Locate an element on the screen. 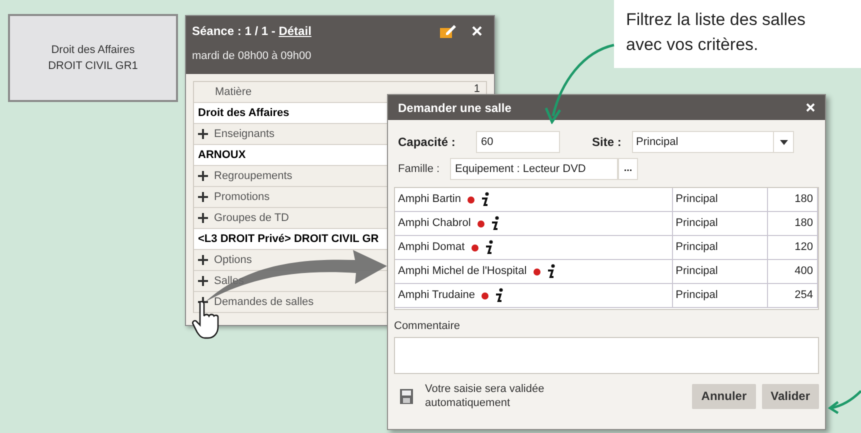 This screenshot has height=433, width=861. card-group: DROIT CIVIL GR1 is located at coordinates (93, 66).